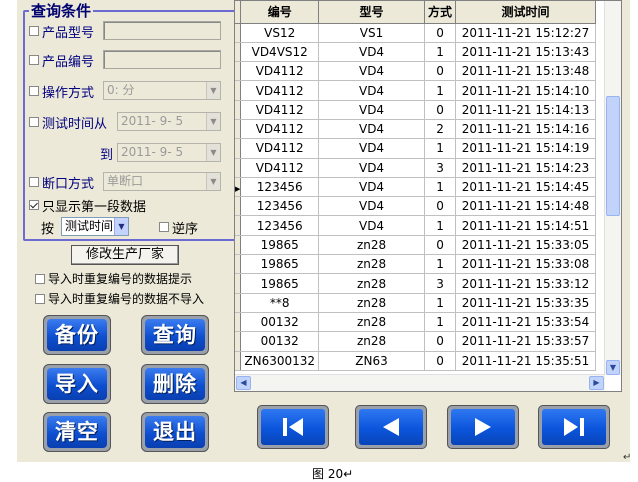  What do you see at coordinates (526, 206) in the screenshot?
I see `cell-test-time: 2011-11-21 15:14:48` at bounding box center [526, 206].